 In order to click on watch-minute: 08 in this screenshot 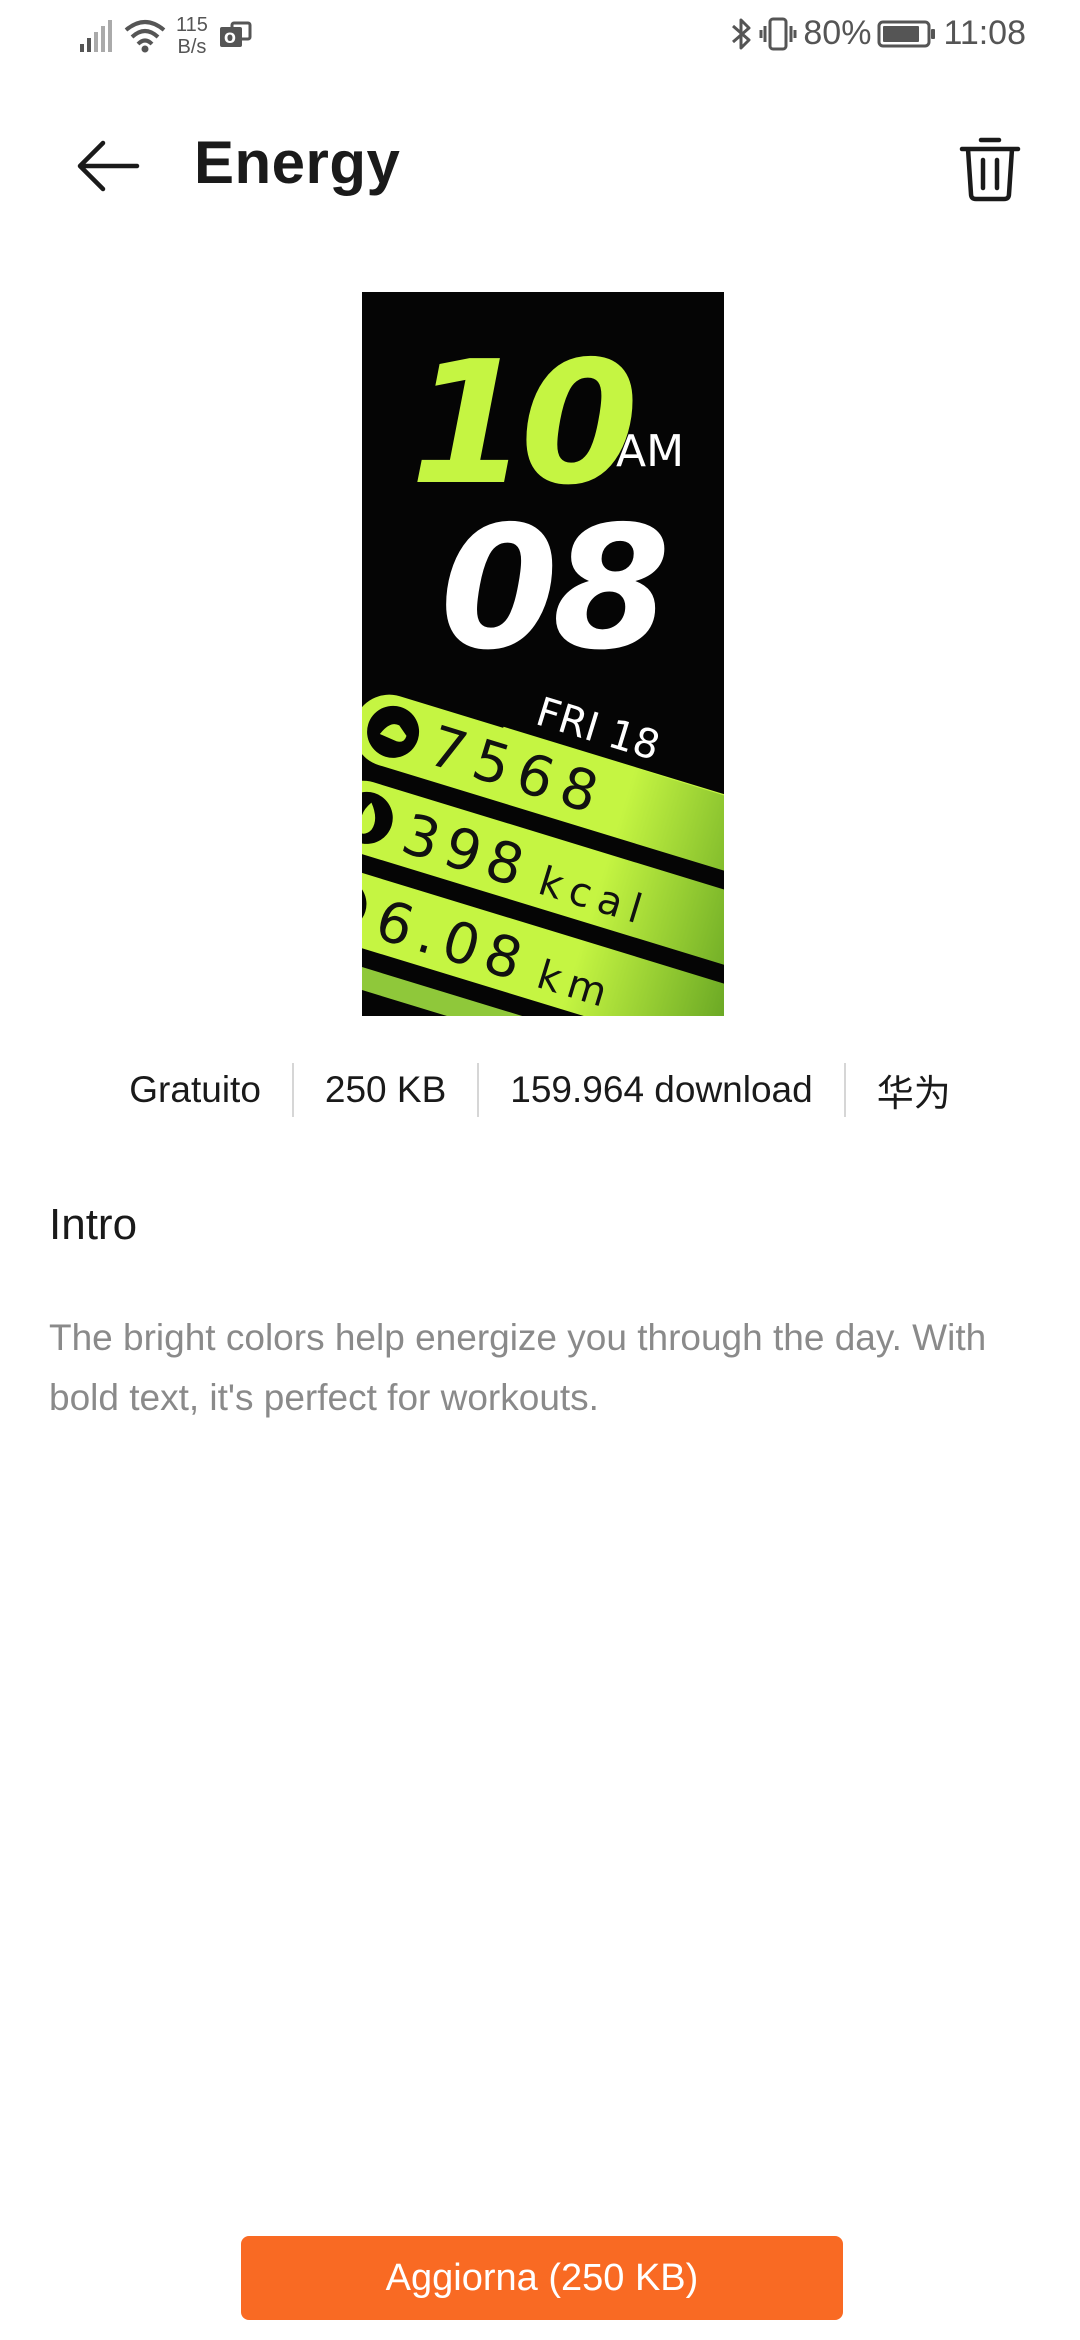, I will do `click(552, 589)`.